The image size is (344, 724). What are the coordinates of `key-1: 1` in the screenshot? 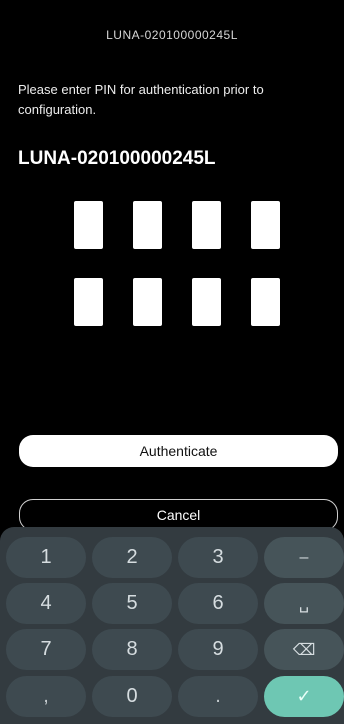 It's located at (46, 557).